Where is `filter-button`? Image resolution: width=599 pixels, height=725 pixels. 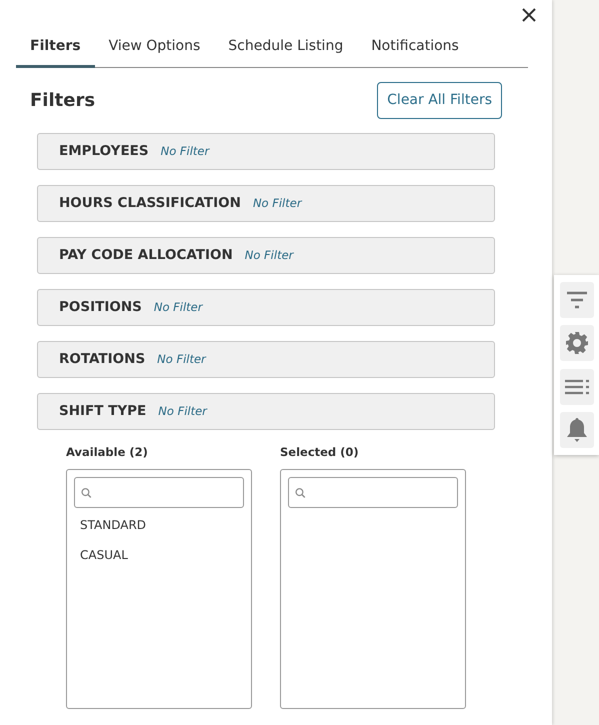
filter-button is located at coordinates (577, 300).